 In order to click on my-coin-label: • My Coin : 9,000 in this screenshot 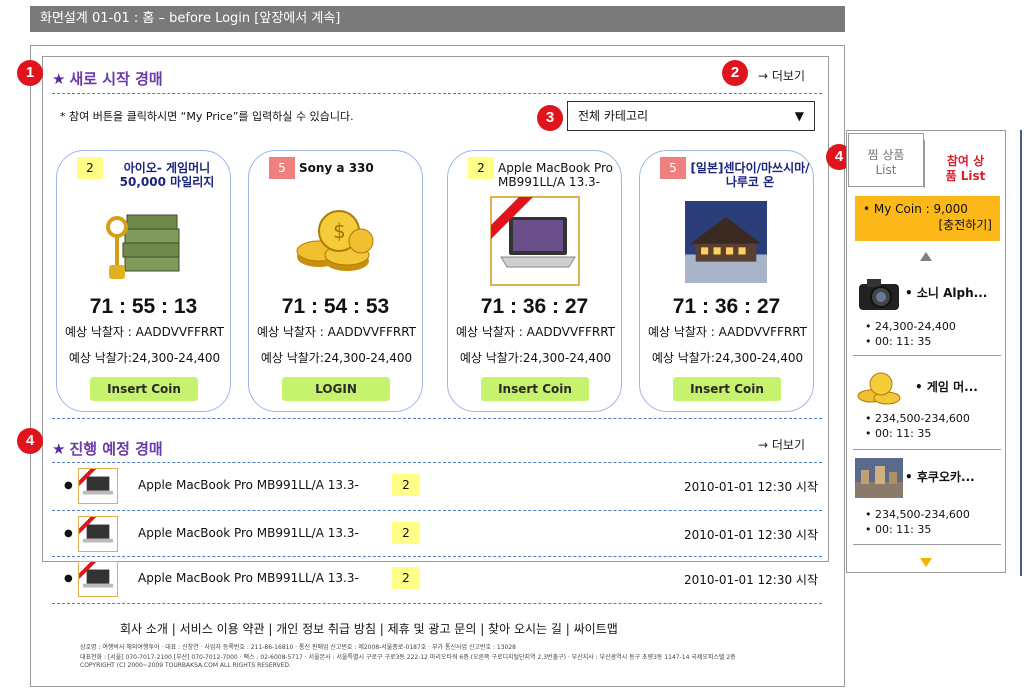, I will do `click(915, 209)`.